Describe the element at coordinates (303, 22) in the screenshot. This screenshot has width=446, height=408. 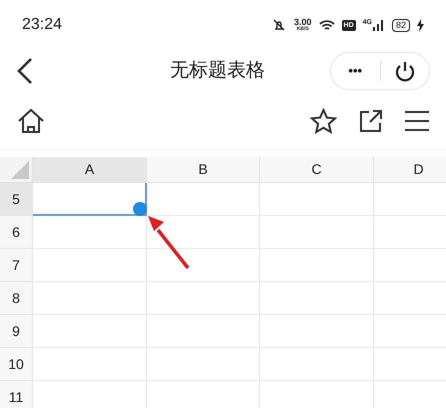
I see `network-speed: 3.00` at that location.